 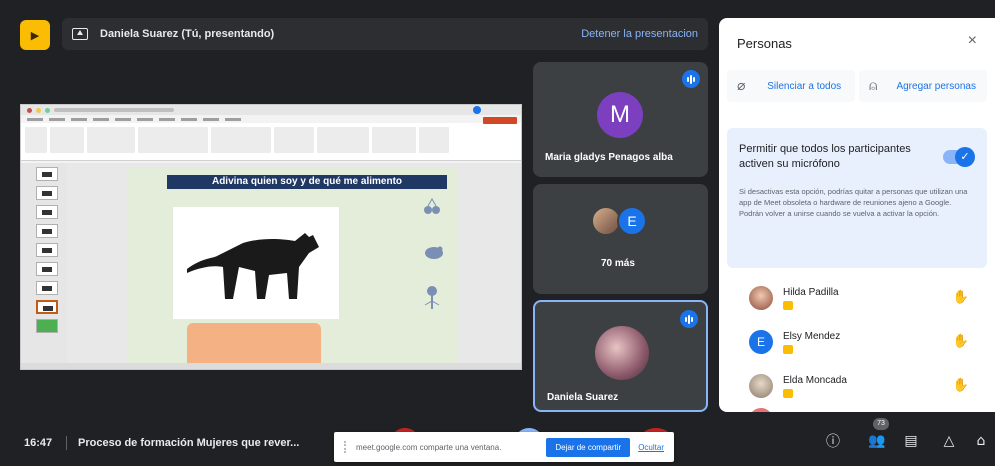 I want to click on stop-sharing-button: Dejar de compartir, so click(x=588, y=447).